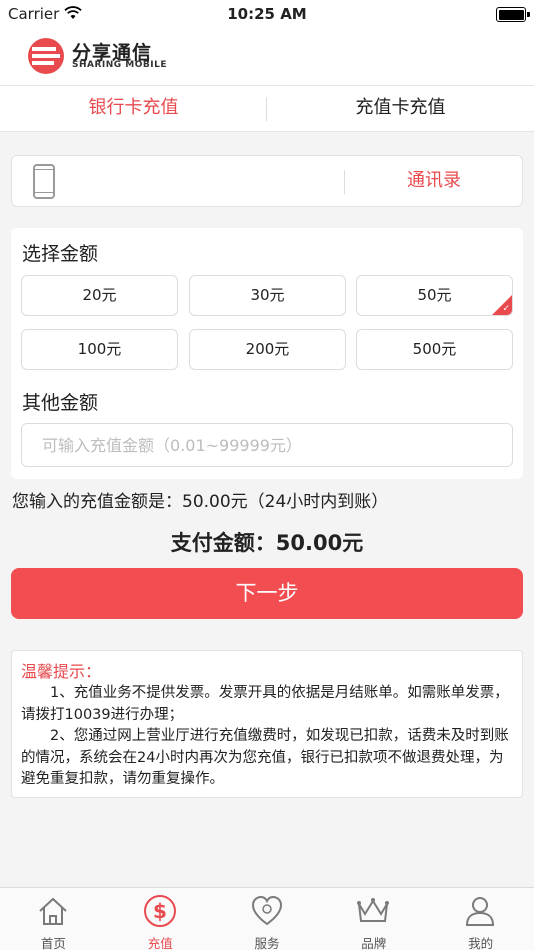 The height and width of the screenshot is (950, 534). I want to click on battery-icon, so click(513, 14).